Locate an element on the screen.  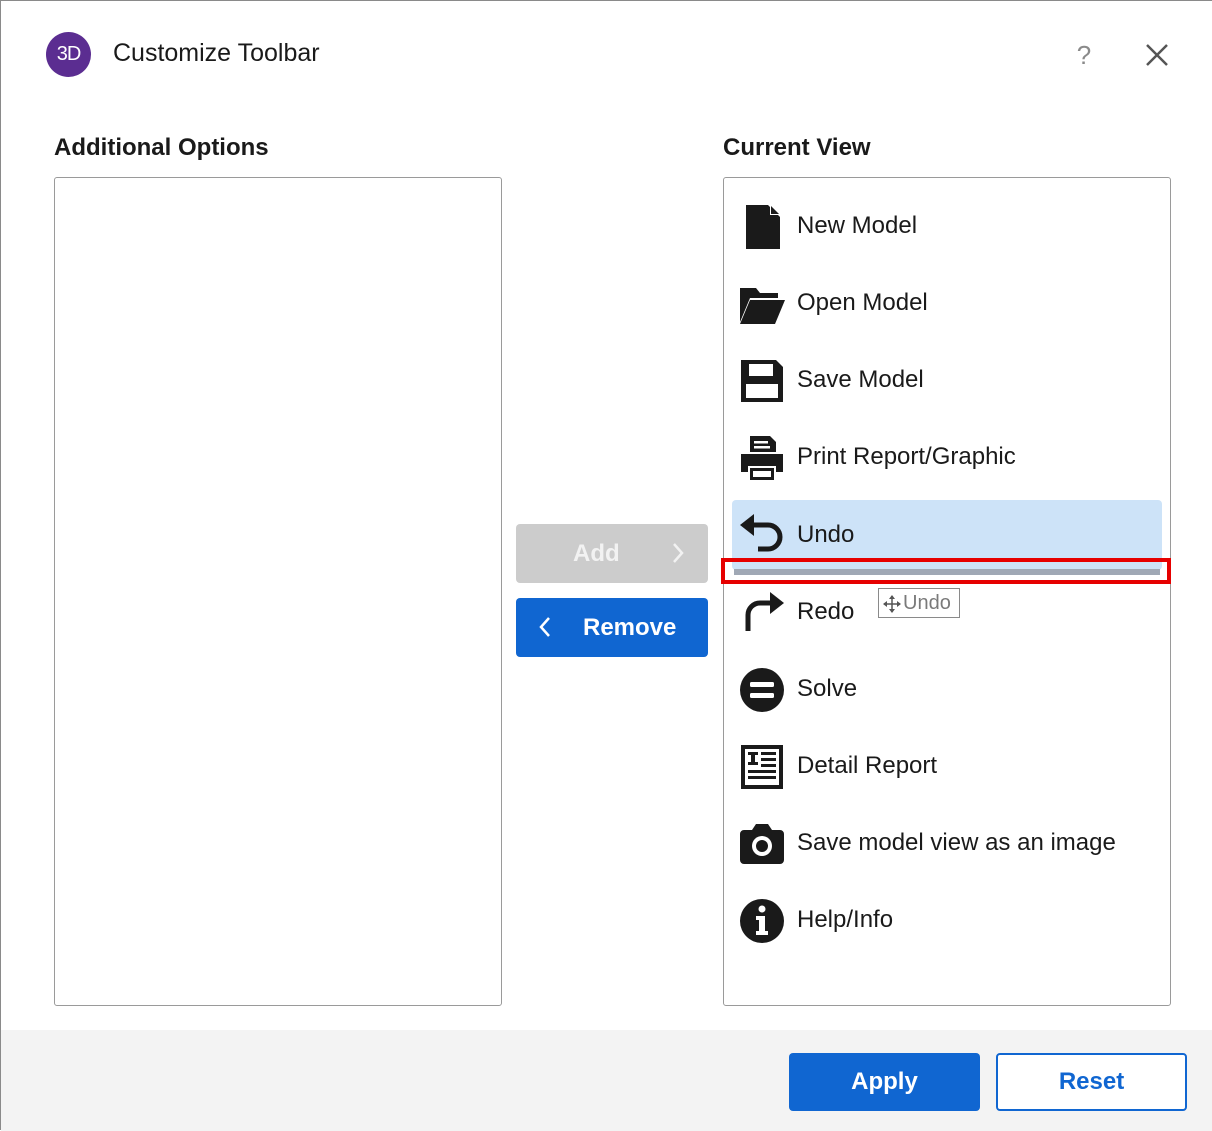
chevron-left-icon is located at coordinates (544, 627).